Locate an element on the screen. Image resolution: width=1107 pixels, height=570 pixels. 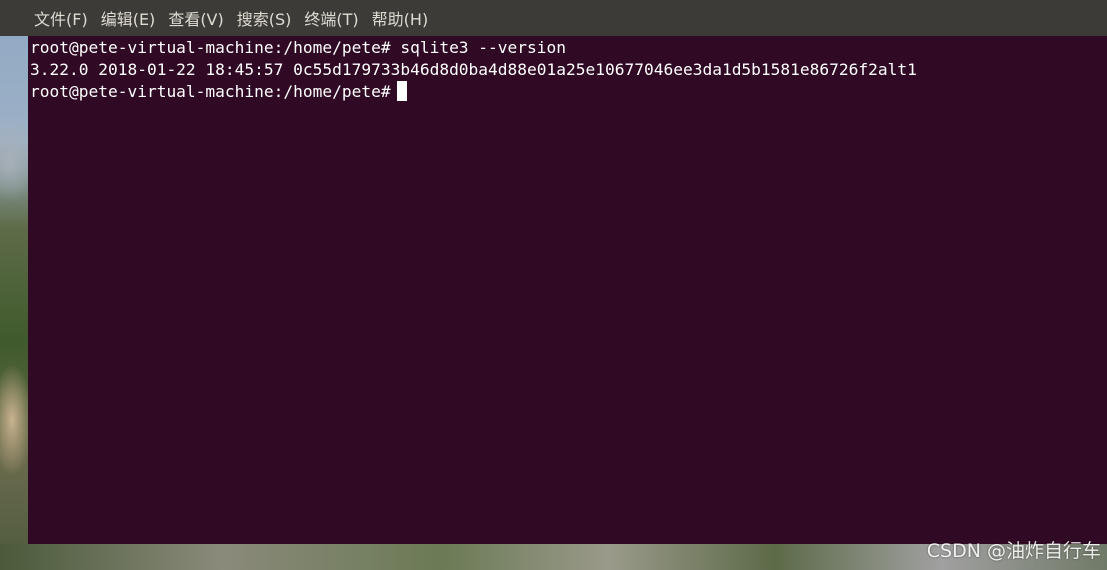
terminal-line-prompt: root@pete-virtual-machine:/home/pete# is located at coordinates (218, 92).